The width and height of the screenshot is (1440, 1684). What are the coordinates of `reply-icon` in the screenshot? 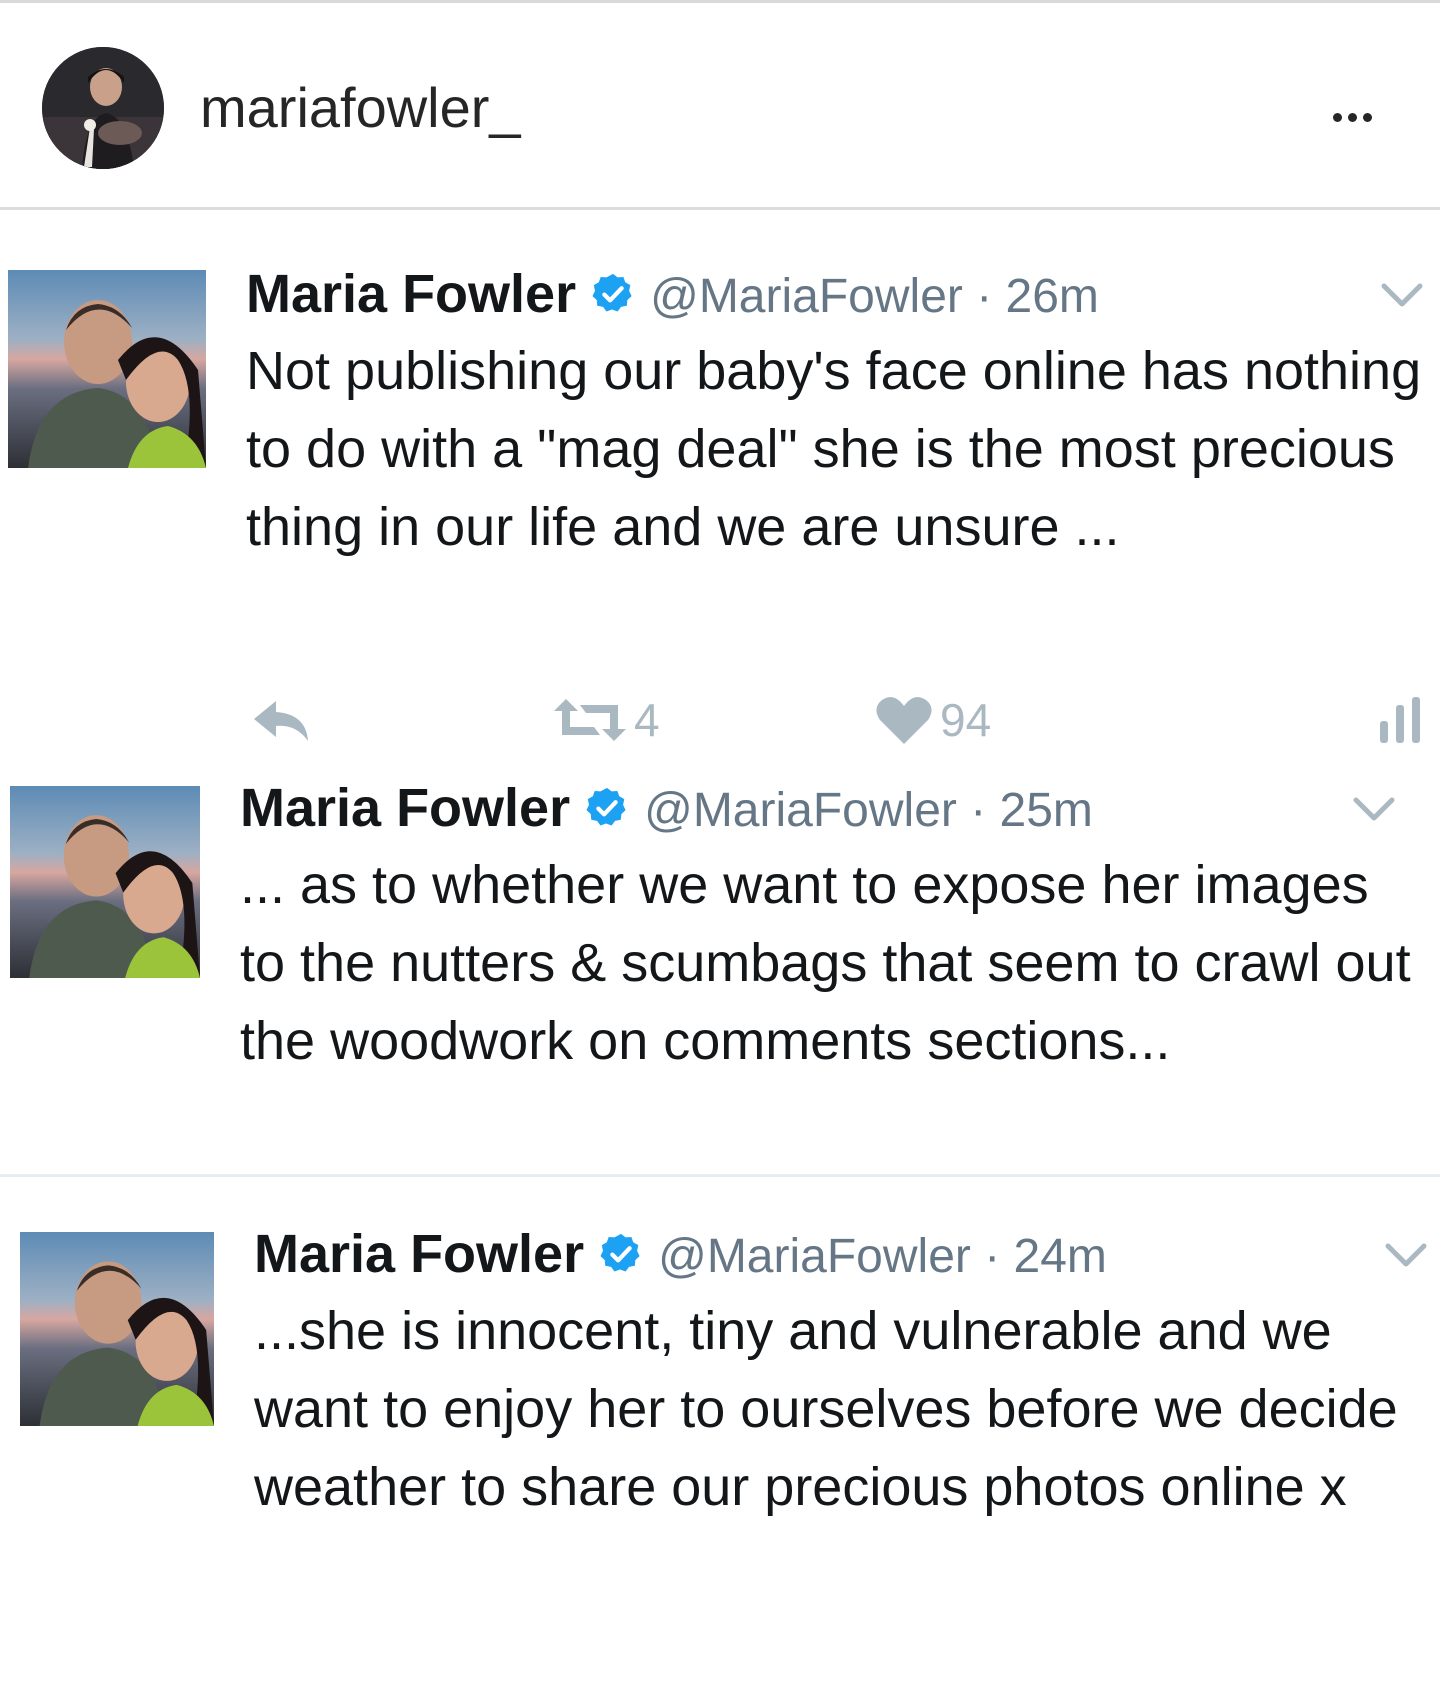 It's located at (281, 721).